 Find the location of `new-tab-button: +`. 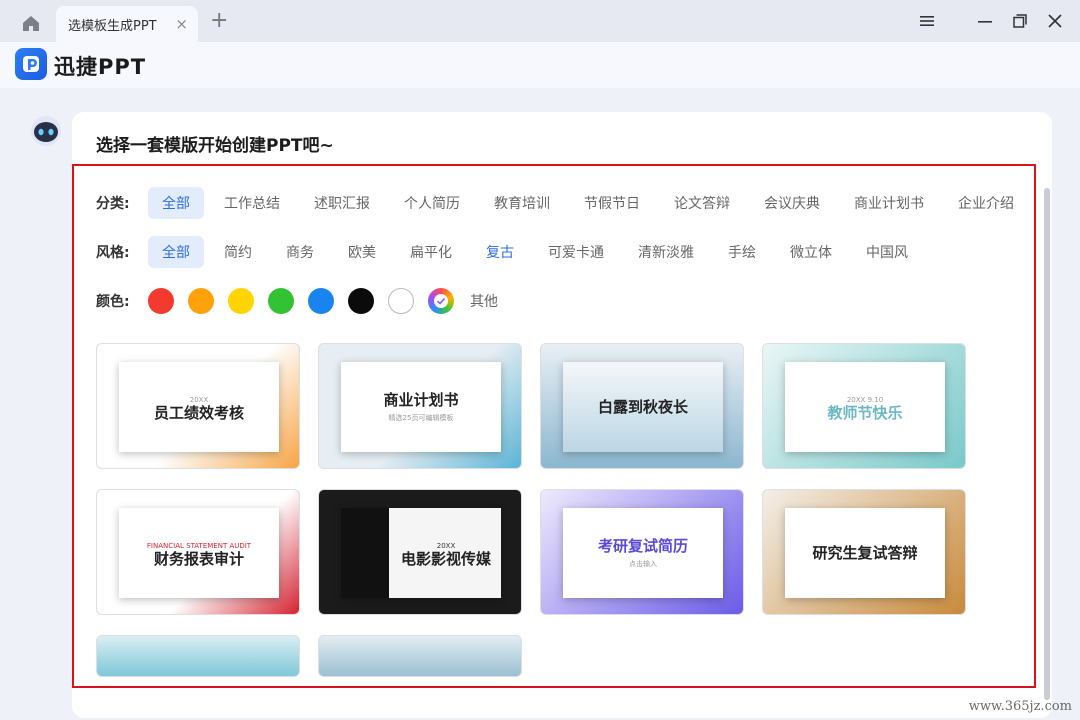

new-tab-button: + is located at coordinates (219, 21).